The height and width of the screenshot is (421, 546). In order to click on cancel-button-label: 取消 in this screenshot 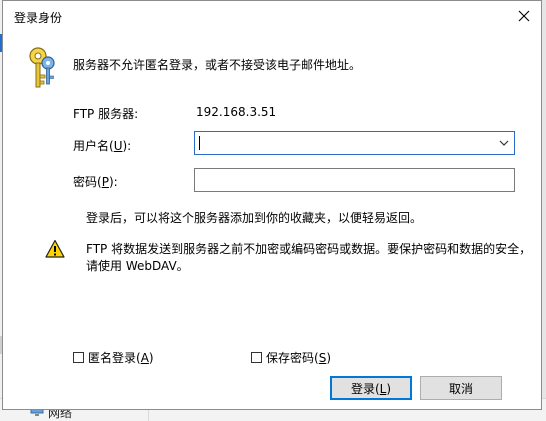, I will do `click(460, 388)`.